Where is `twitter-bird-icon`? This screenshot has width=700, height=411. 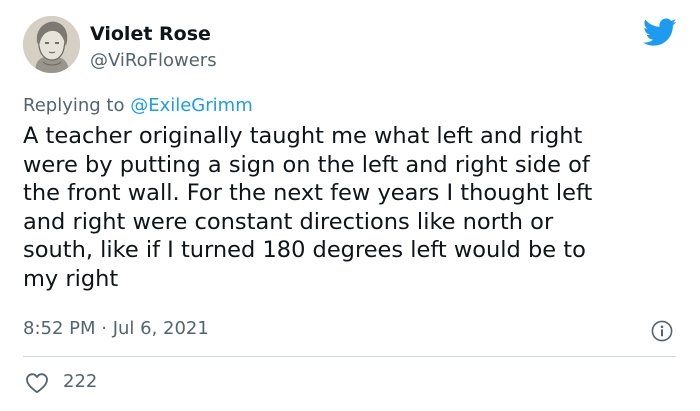 twitter-bird-icon is located at coordinates (660, 33).